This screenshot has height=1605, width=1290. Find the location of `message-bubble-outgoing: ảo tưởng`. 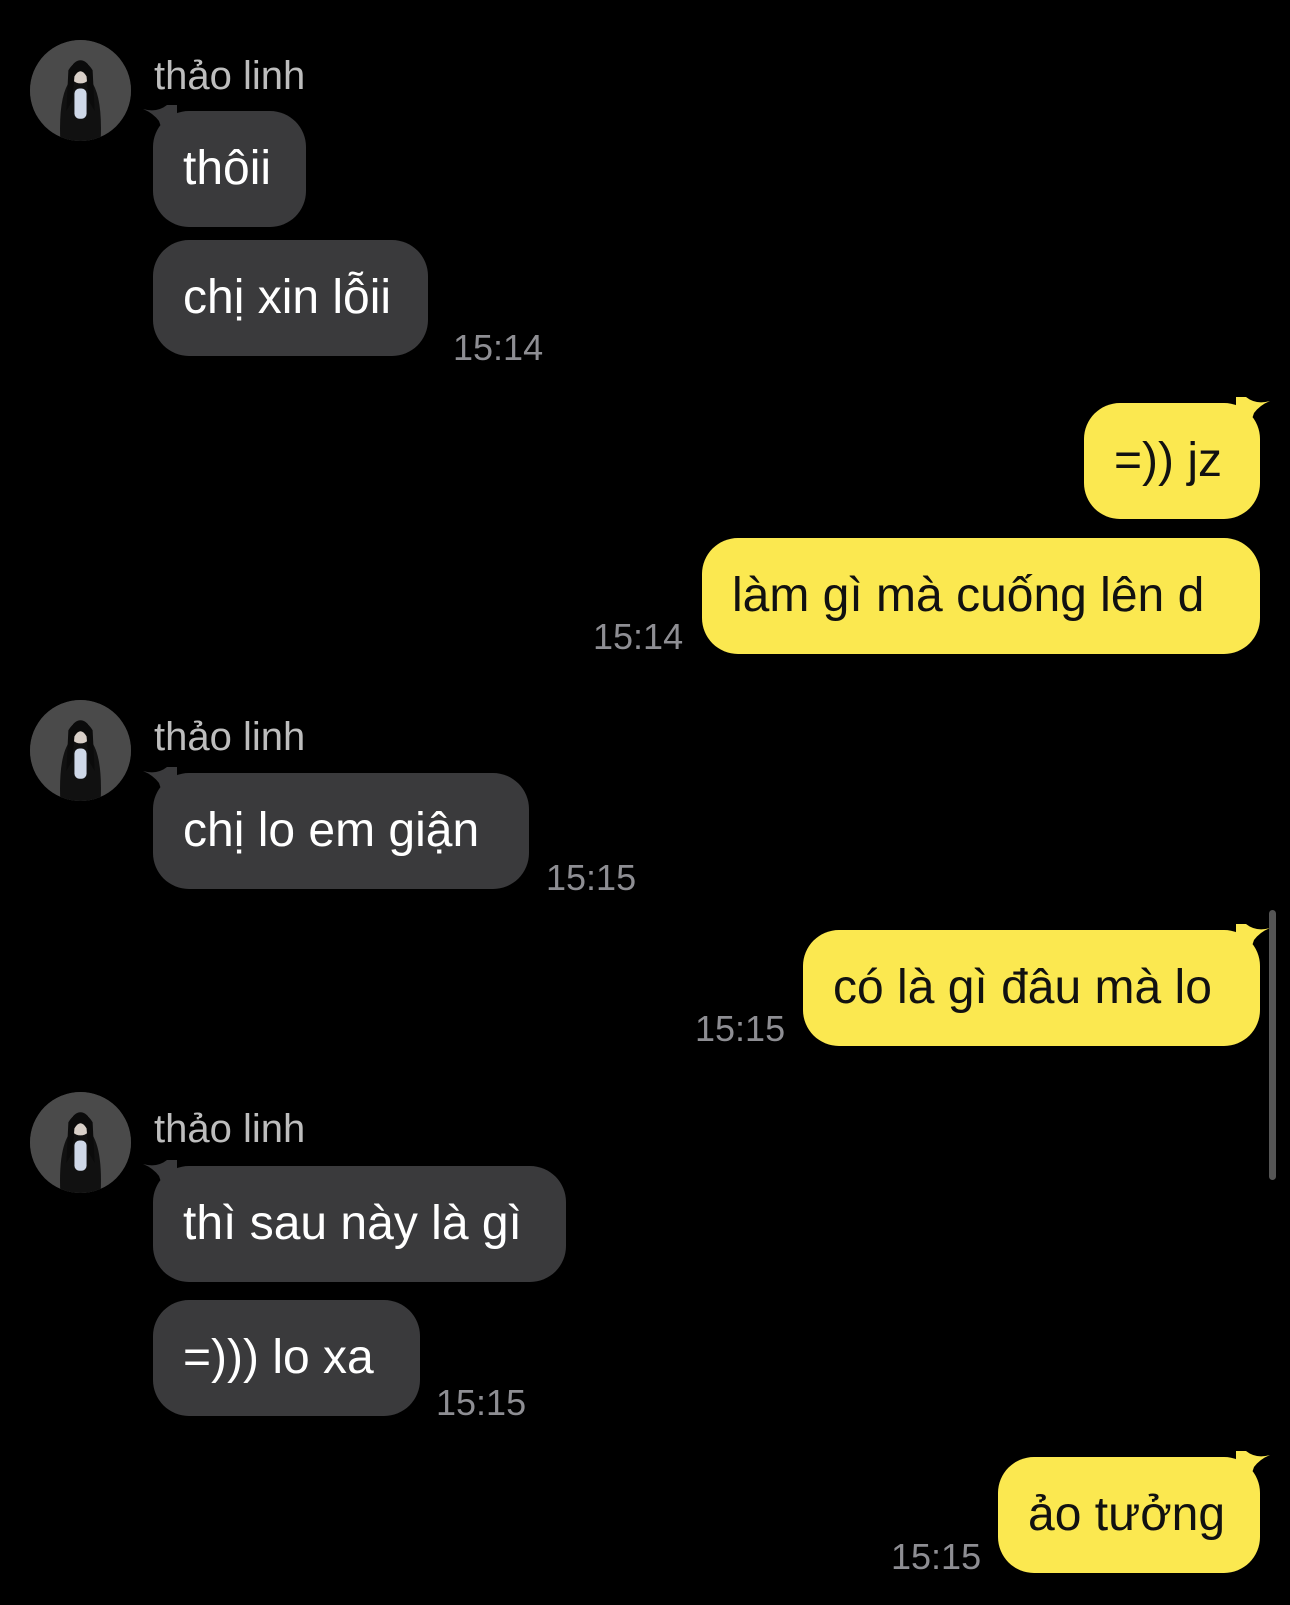

message-bubble-outgoing: ảo tưởng is located at coordinates (1134, 1512).